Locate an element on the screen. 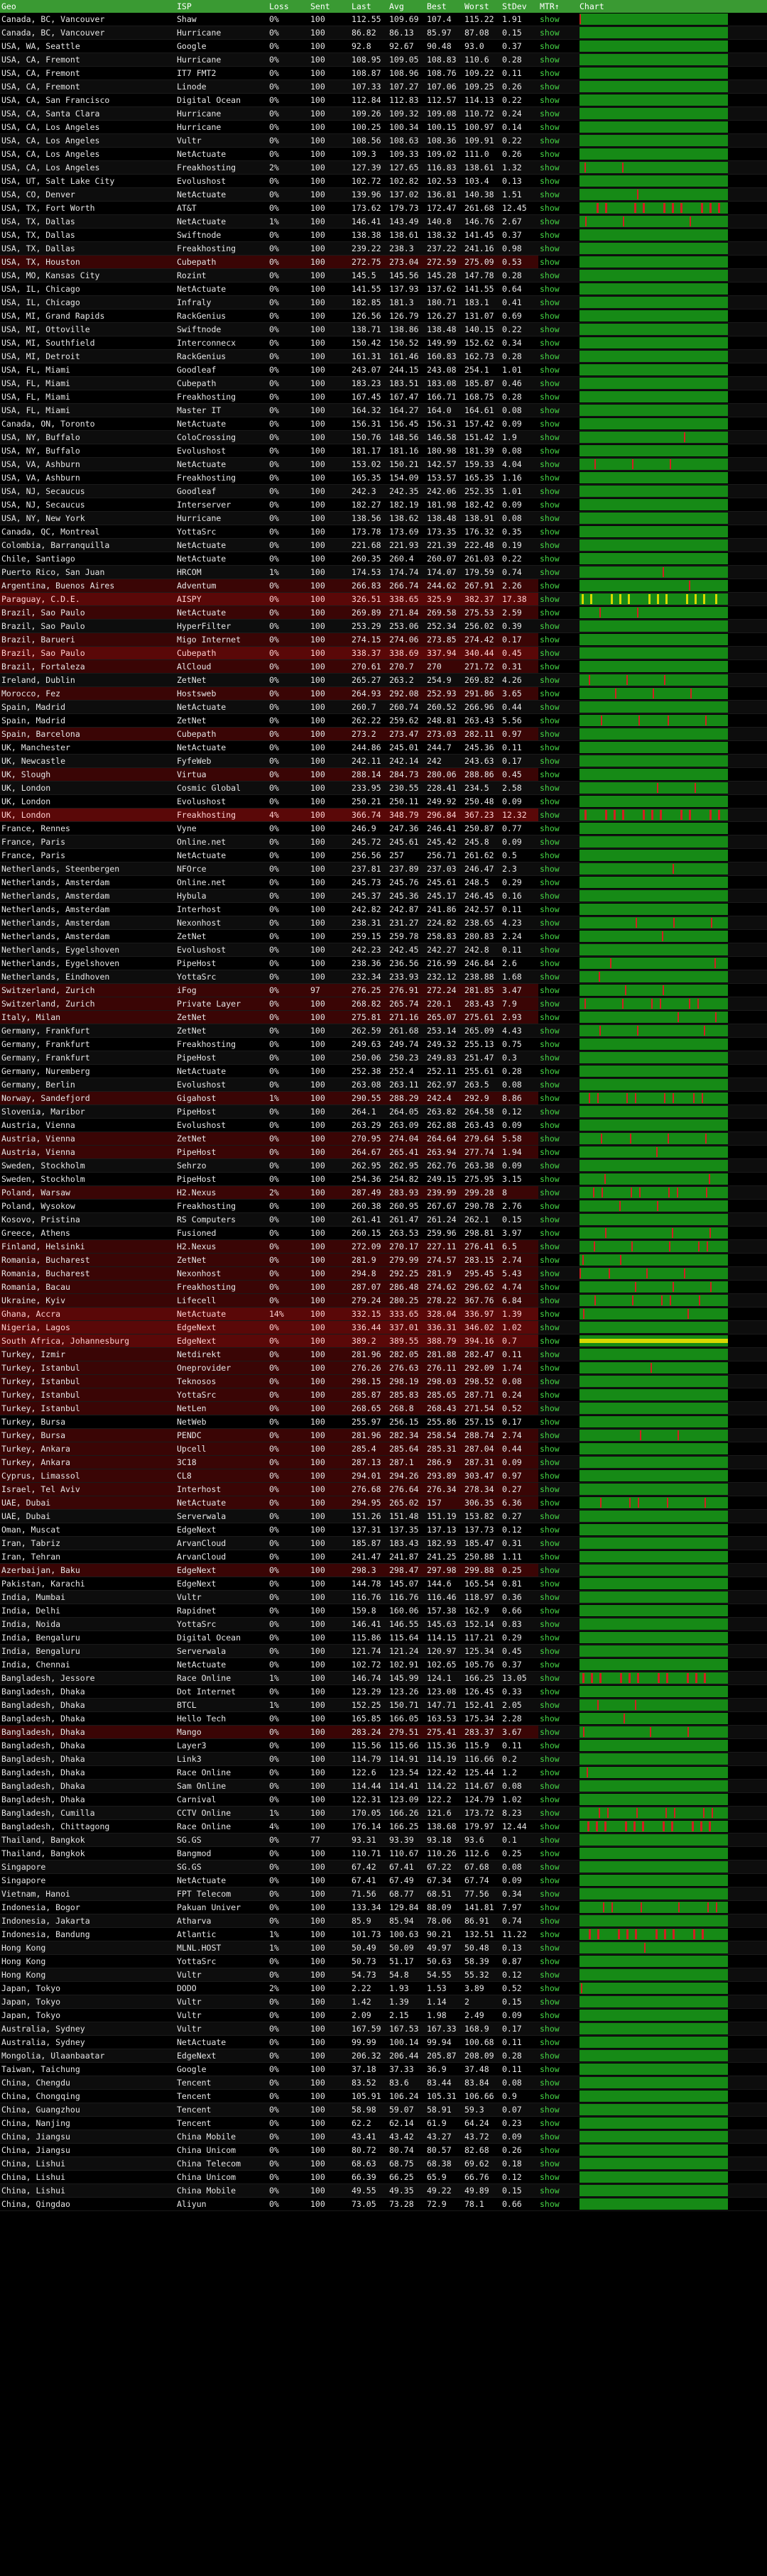 This screenshot has height=2576, width=767. column-header-mtr: MTR↑ is located at coordinates (558, 6).